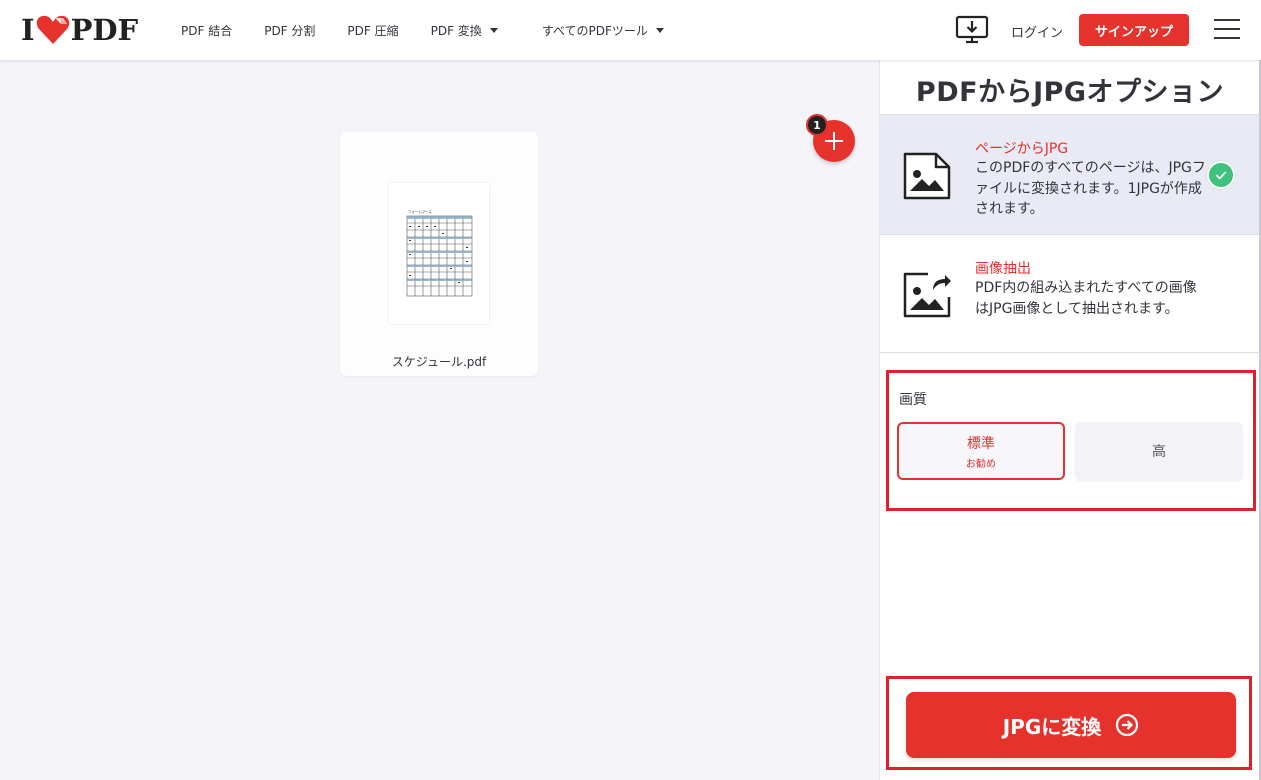 This screenshot has height=780, width=1261. I want to click on convert-section: JPGに変換, so click(1069, 723).